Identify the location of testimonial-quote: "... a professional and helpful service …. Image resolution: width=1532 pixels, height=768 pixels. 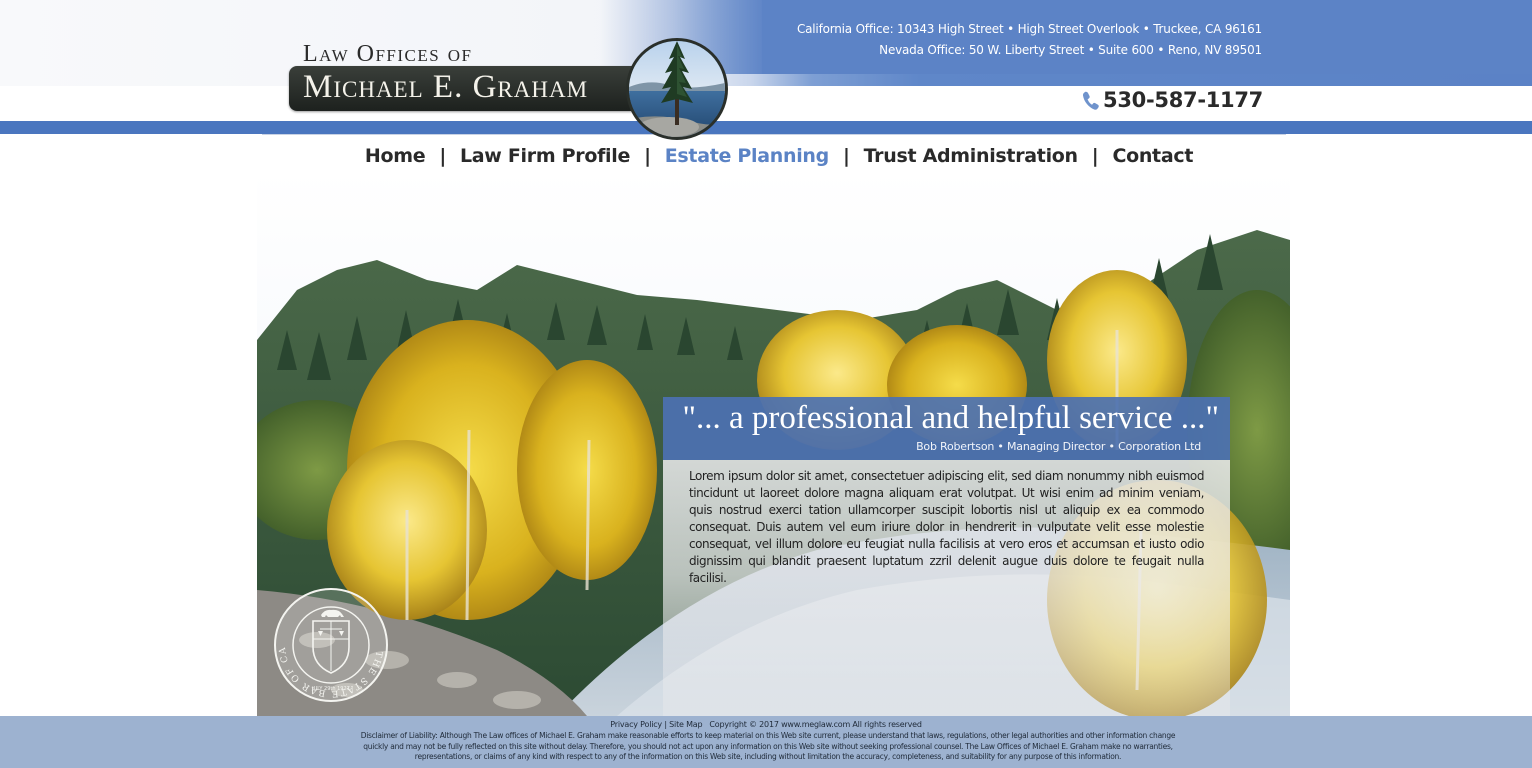
(950, 418).